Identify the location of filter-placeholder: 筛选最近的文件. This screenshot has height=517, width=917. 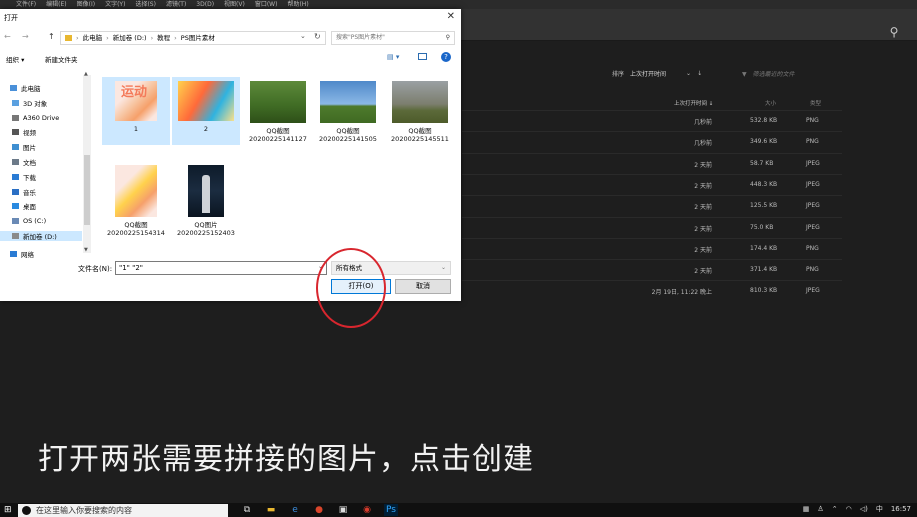
(773, 74).